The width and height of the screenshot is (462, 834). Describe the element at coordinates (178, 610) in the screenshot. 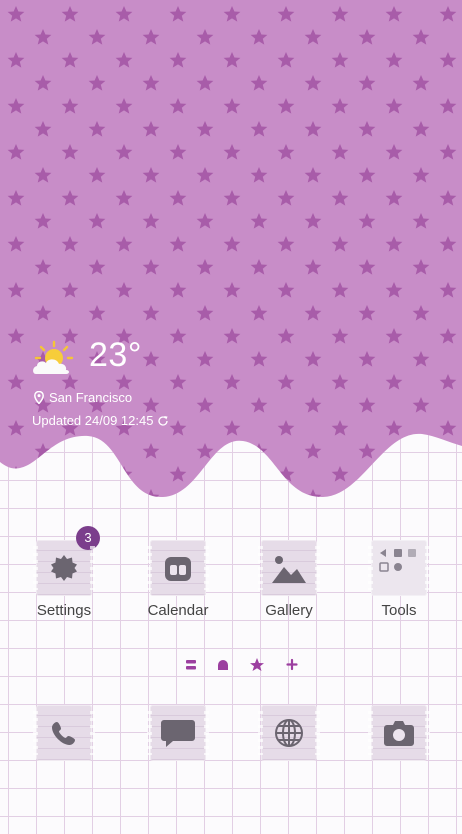

I see `app-label: Calendar` at that location.